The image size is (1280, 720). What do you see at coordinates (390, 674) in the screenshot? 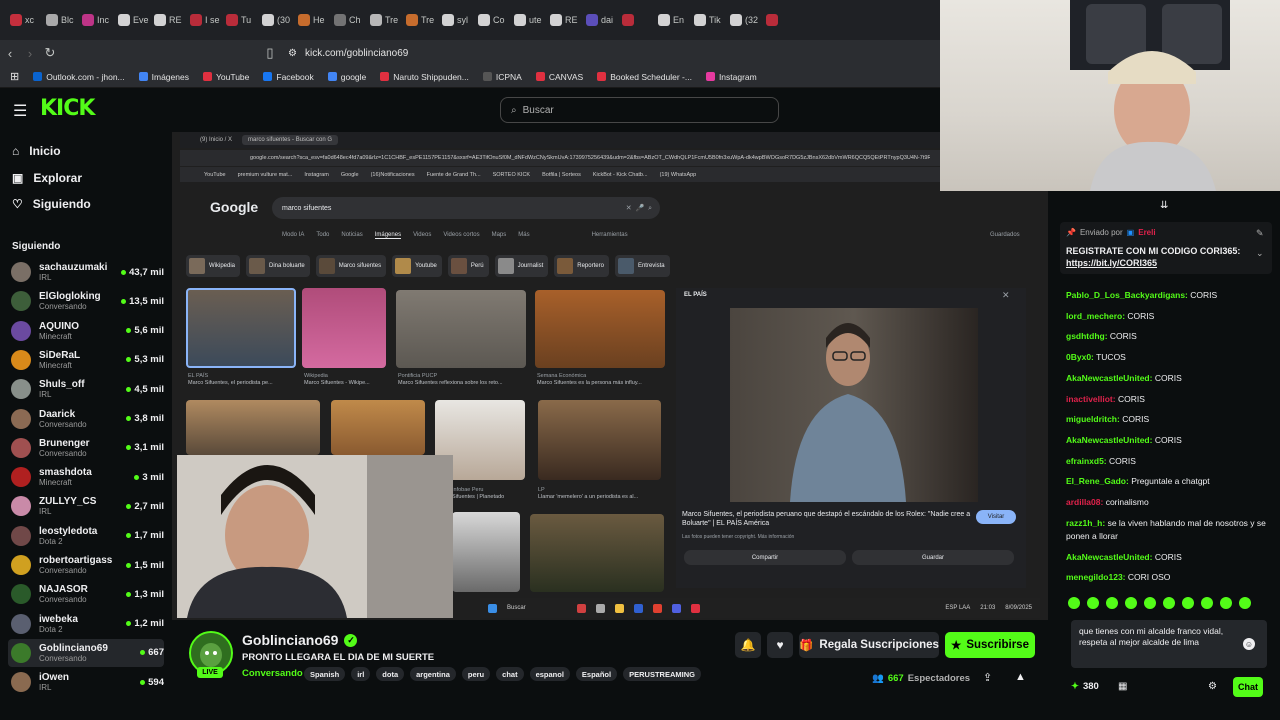
I see `stream-tag: dota` at bounding box center [390, 674].